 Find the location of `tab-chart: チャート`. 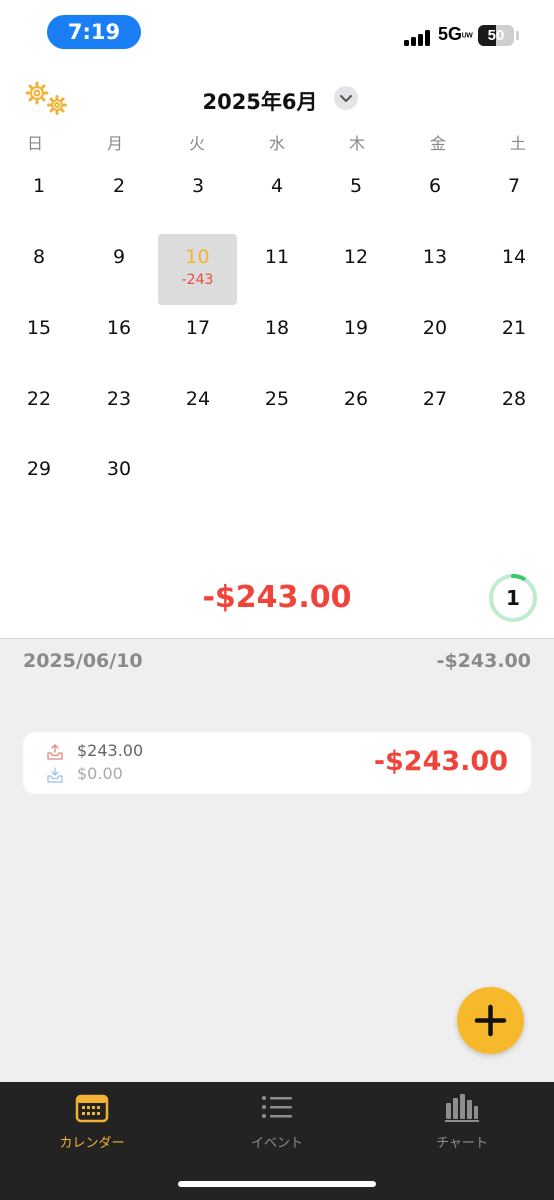

tab-chart: チャート is located at coordinates (462, 1122).